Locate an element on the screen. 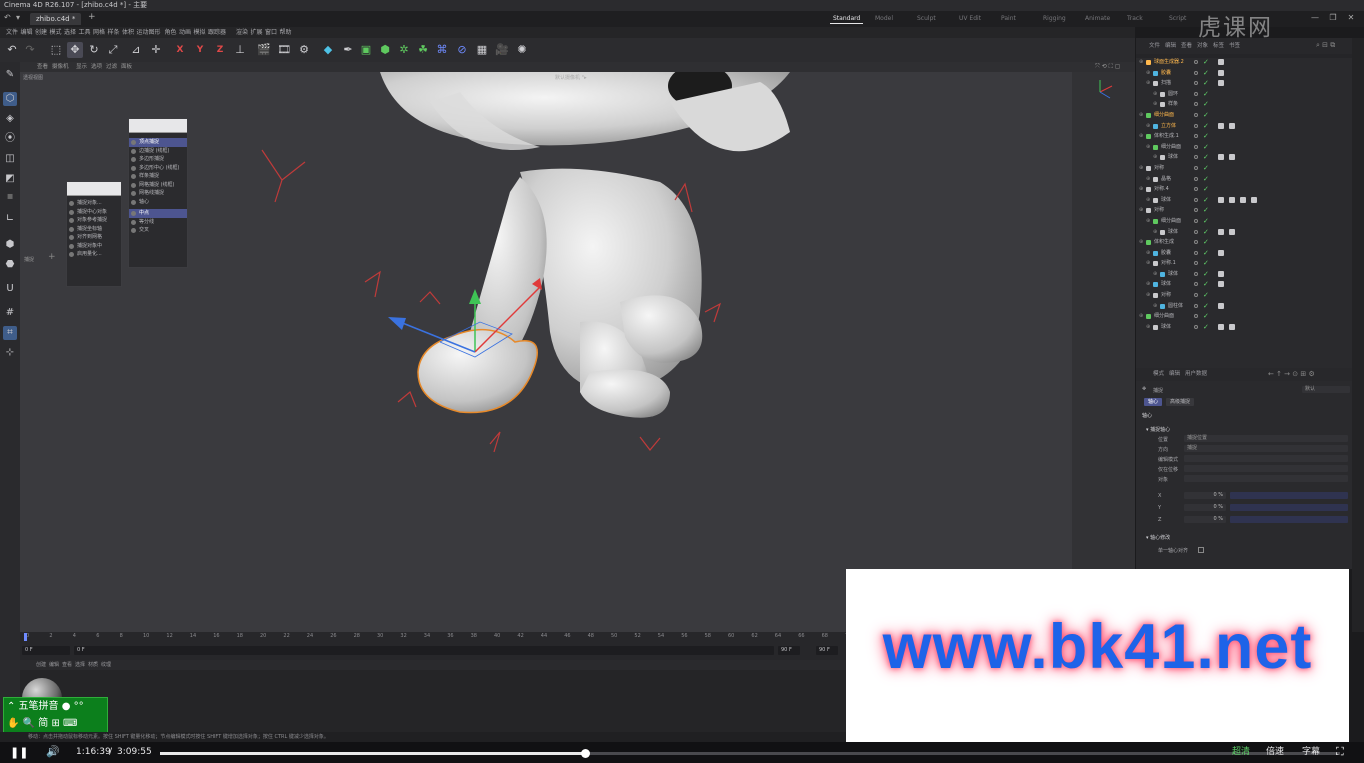 The image size is (1364, 763). object-menu-item: 查看 is located at coordinates (1186, 46).